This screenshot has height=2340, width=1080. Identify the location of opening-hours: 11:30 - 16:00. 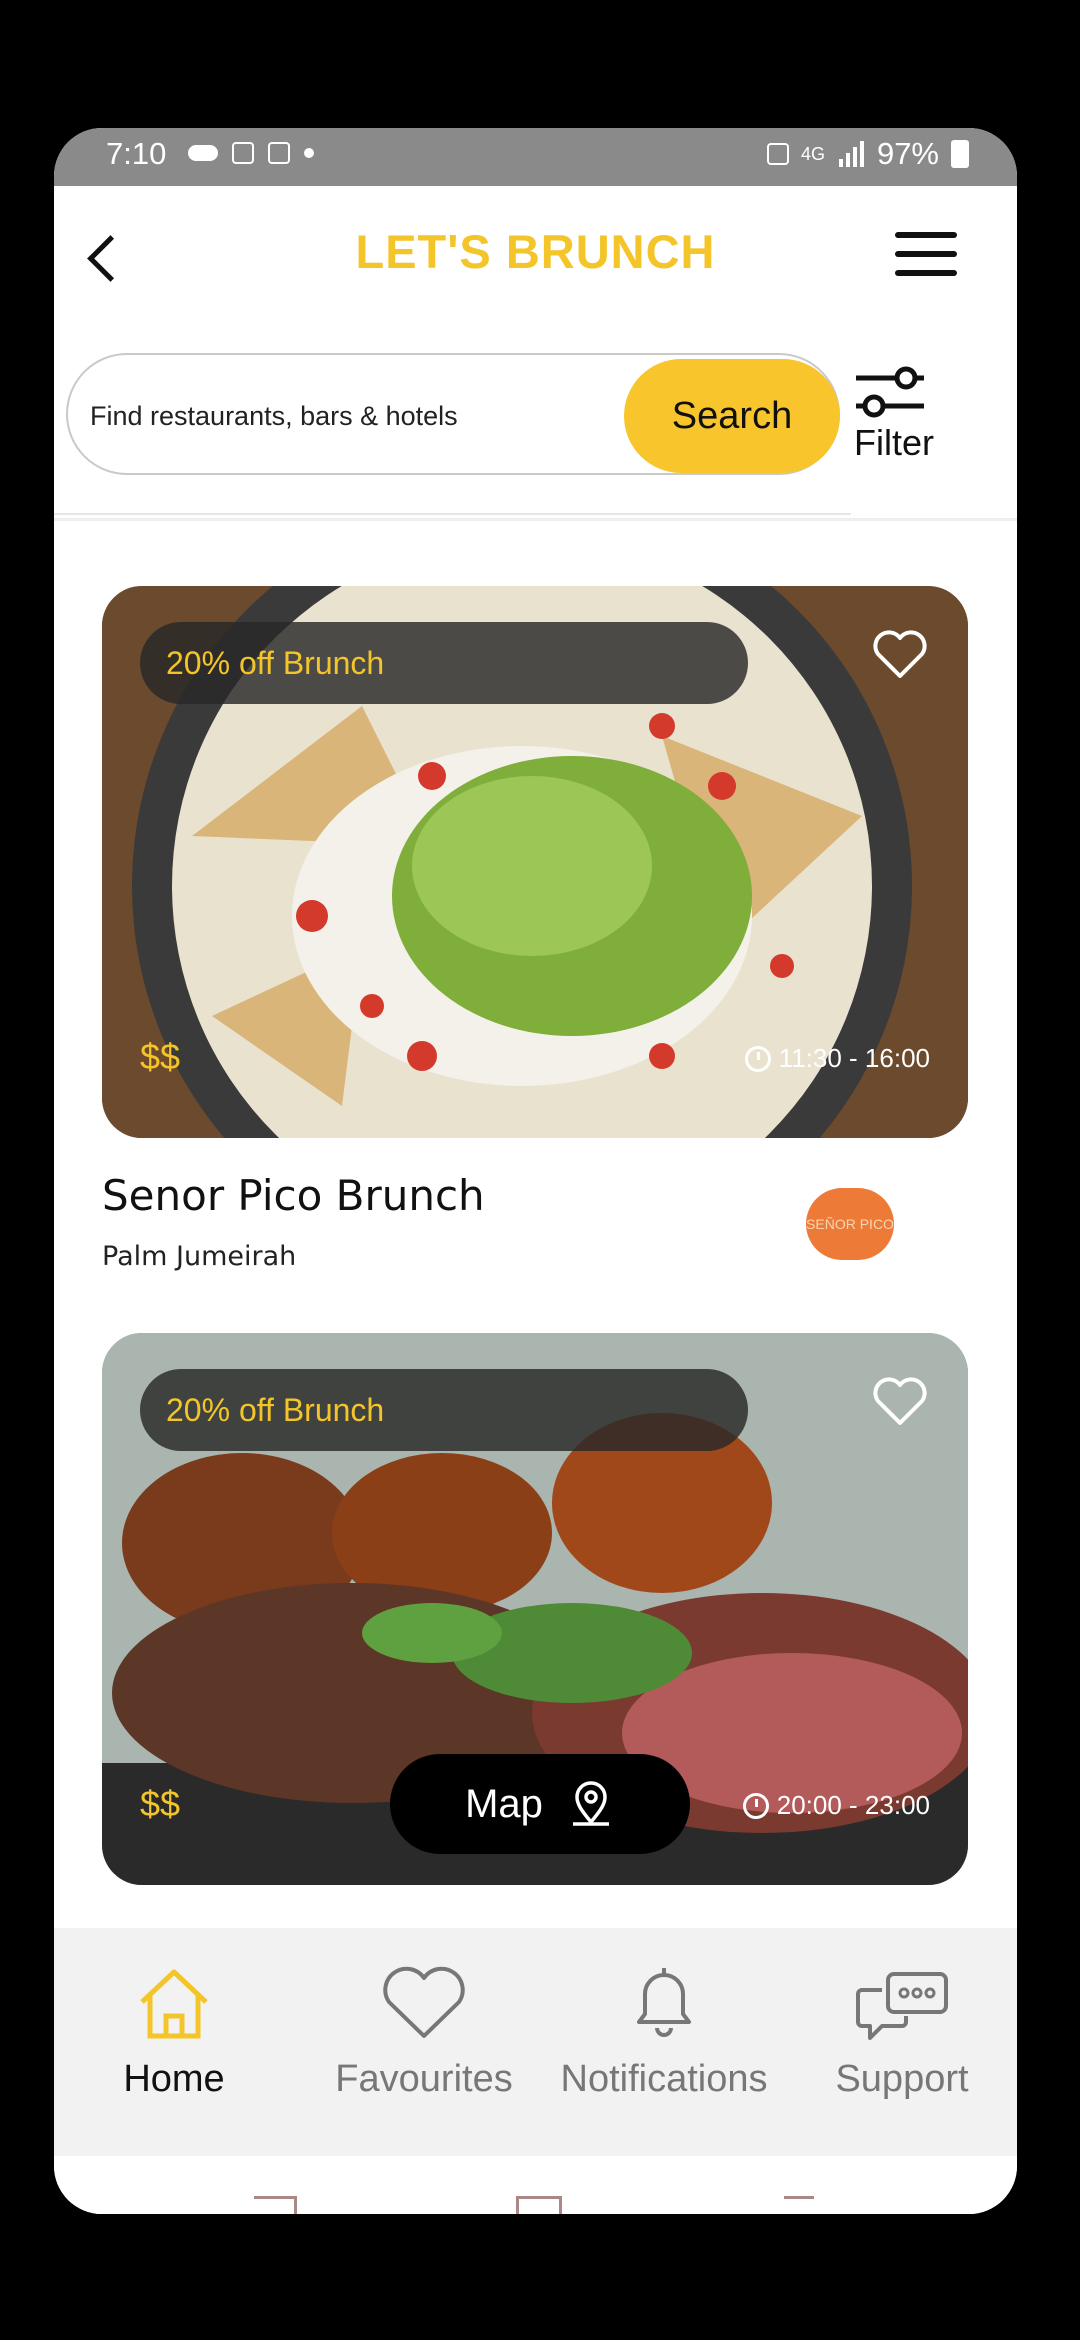
(837, 1058).